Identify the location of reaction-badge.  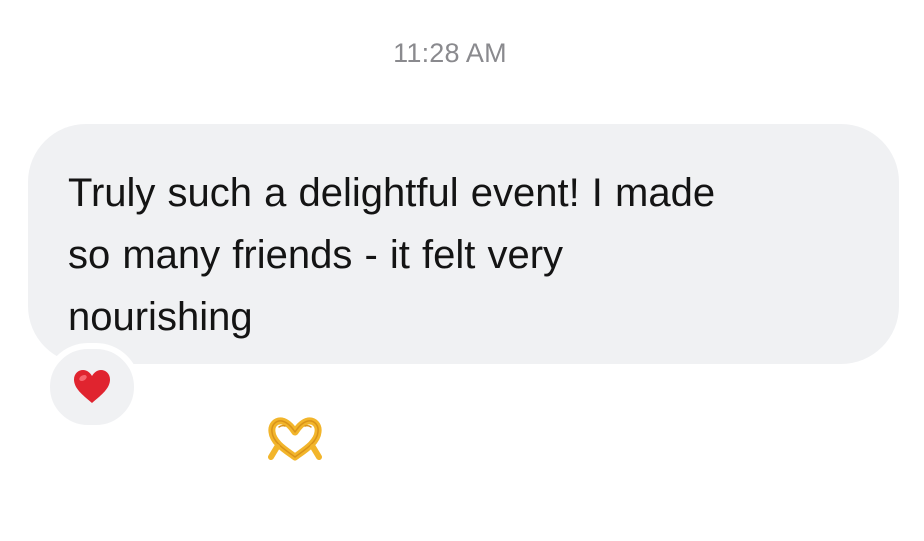
(92, 387).